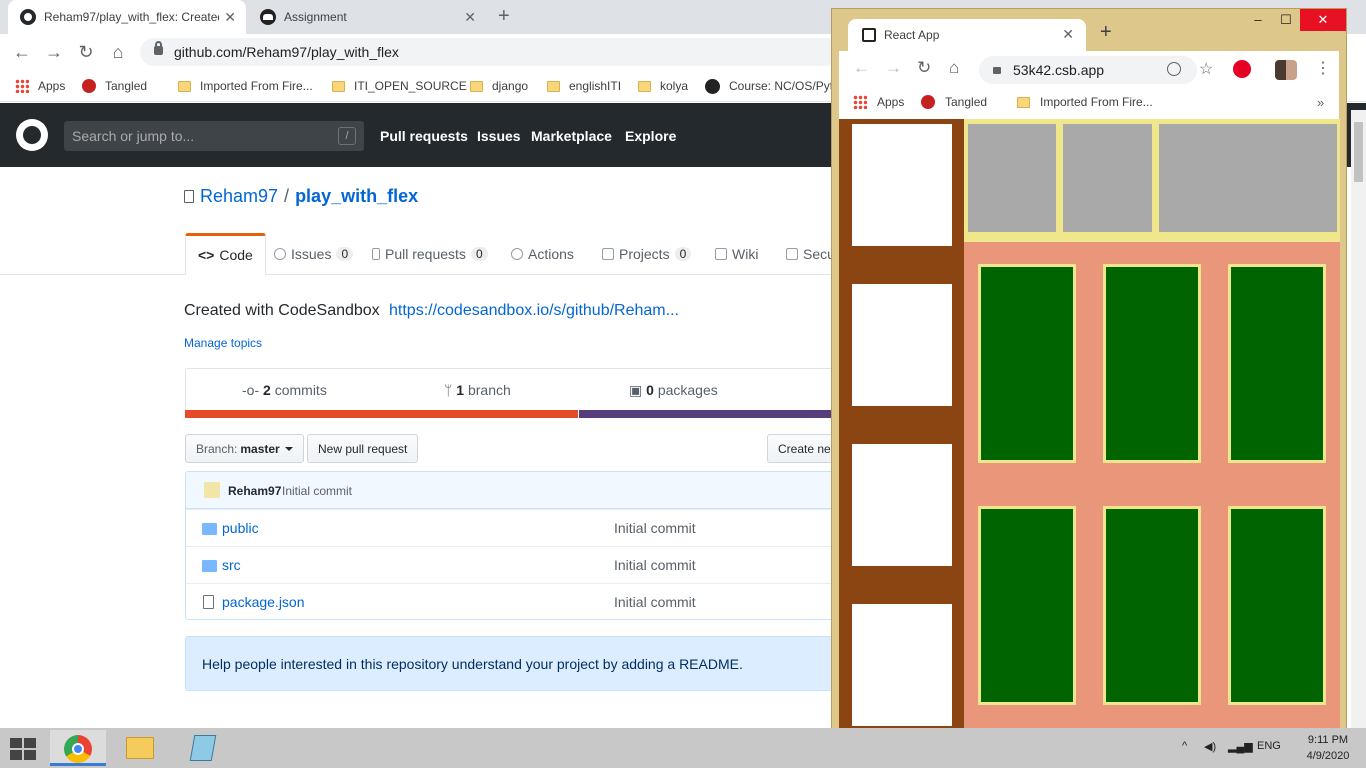 The height and width of the screenshot is (768, 1366). What do you see at coordinates (584, 86) in the screenshot?
I see `bookmark-englishiti: englishITI` at bounding box center [584, 86].